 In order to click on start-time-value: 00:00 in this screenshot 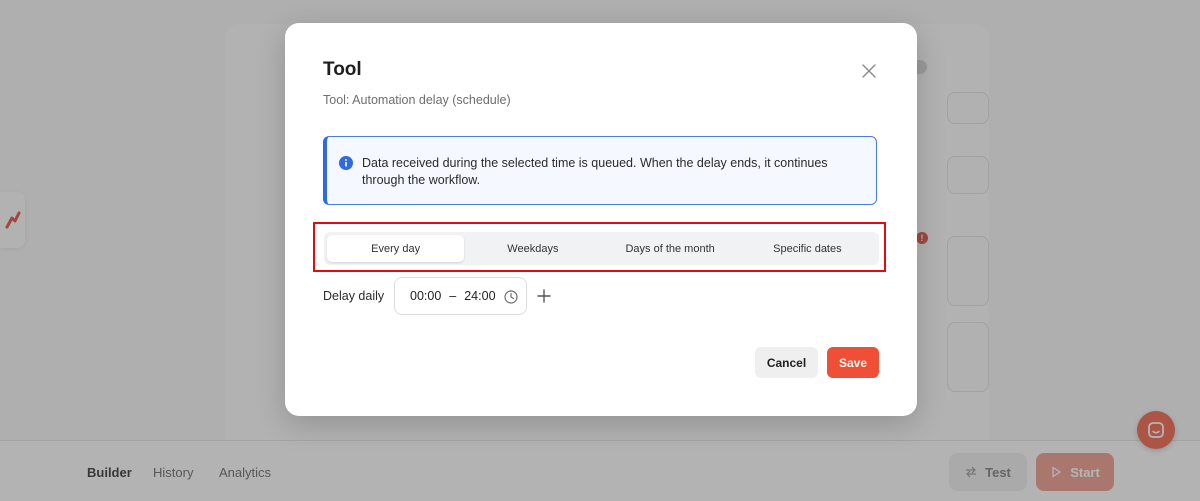, I will do `click(425, 296)`.